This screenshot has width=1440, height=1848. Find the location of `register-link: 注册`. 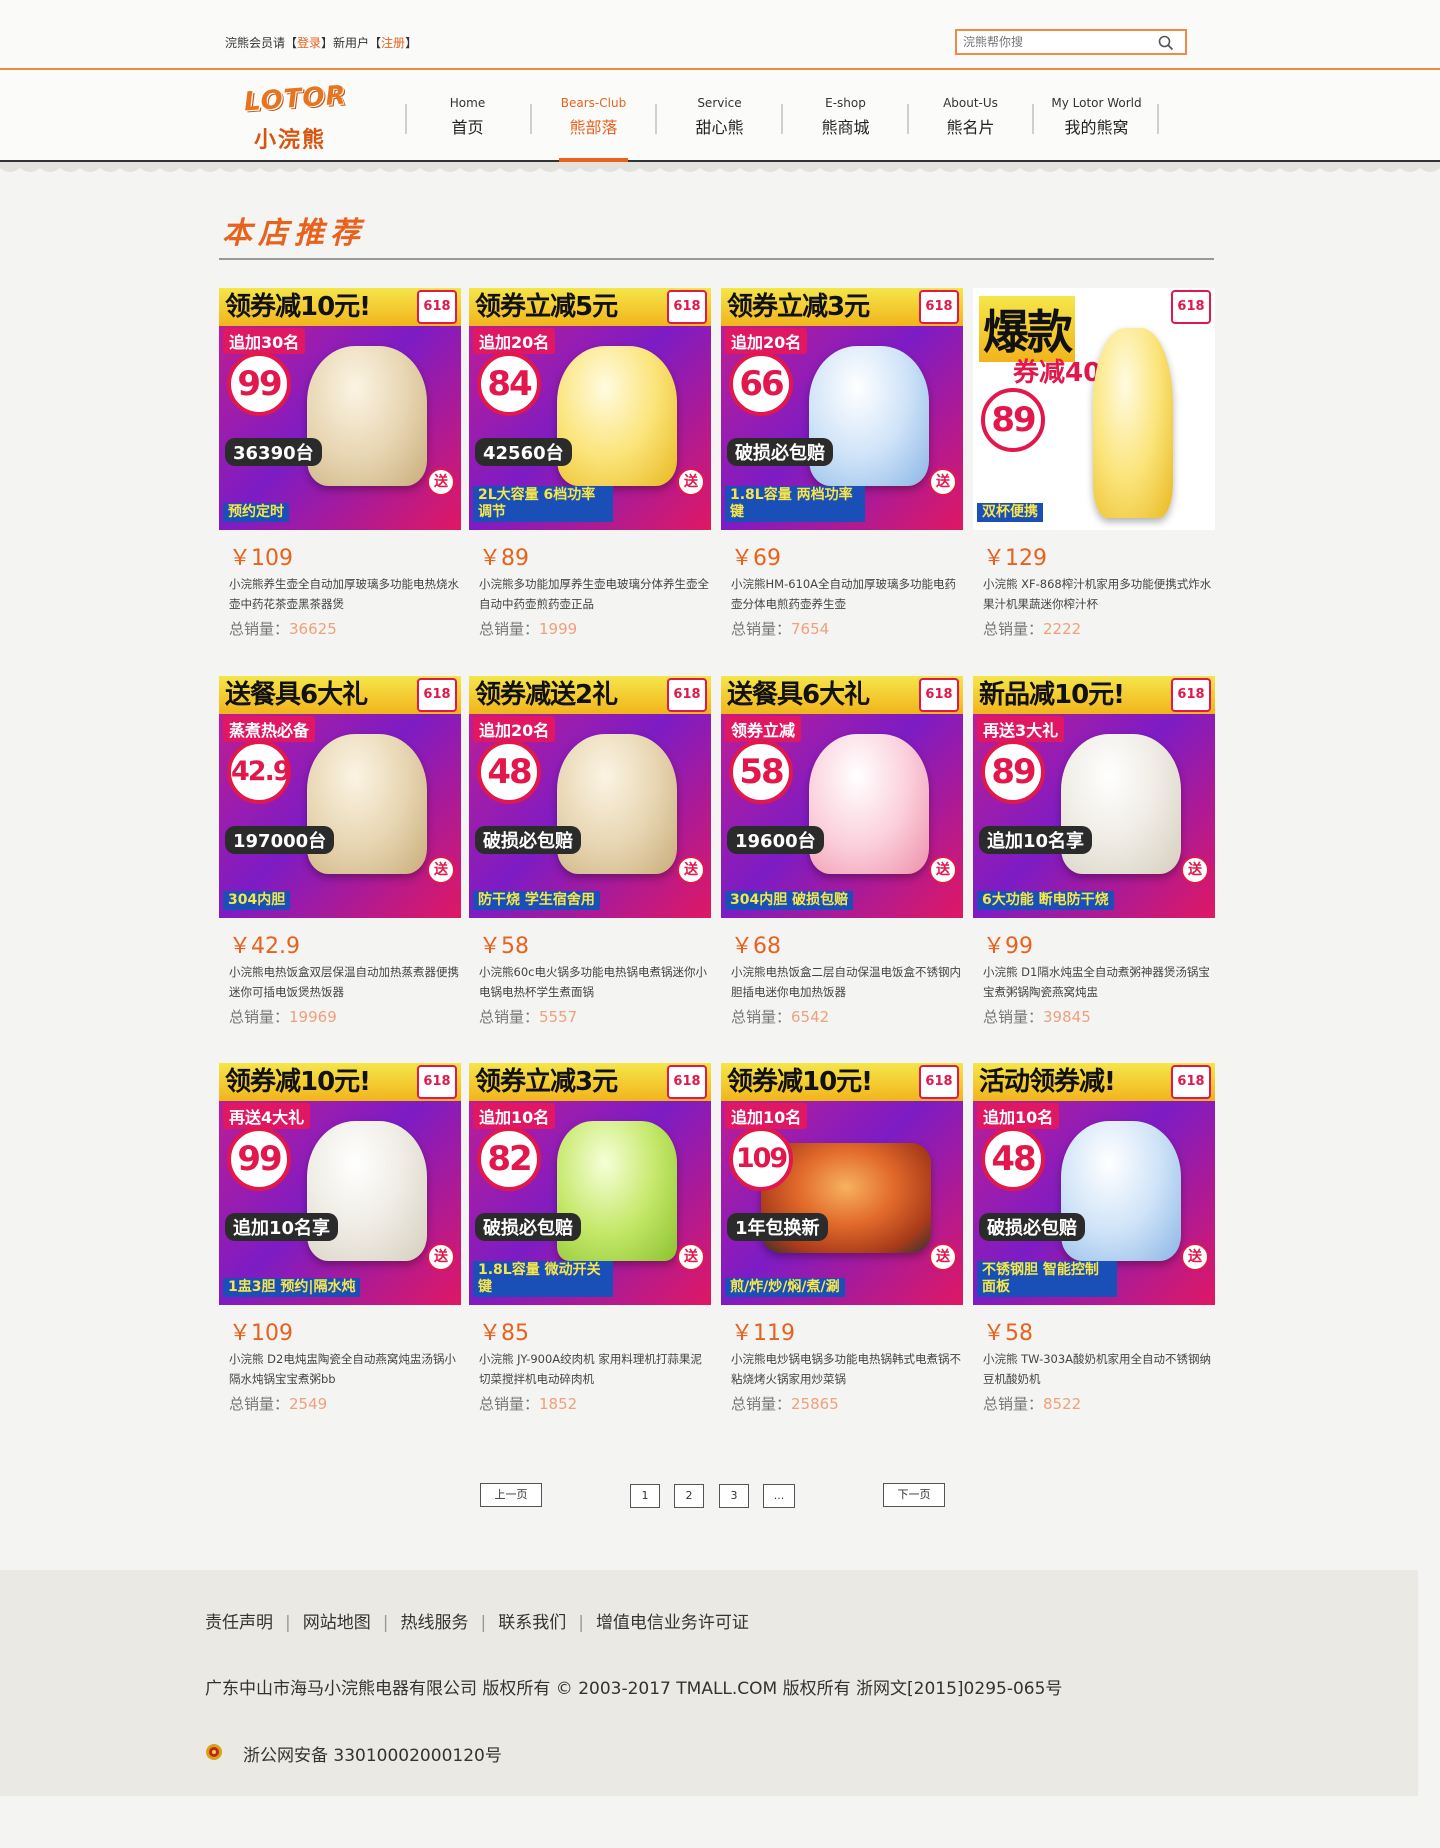

register-link: 注册 is located at coordinates (393, 43).